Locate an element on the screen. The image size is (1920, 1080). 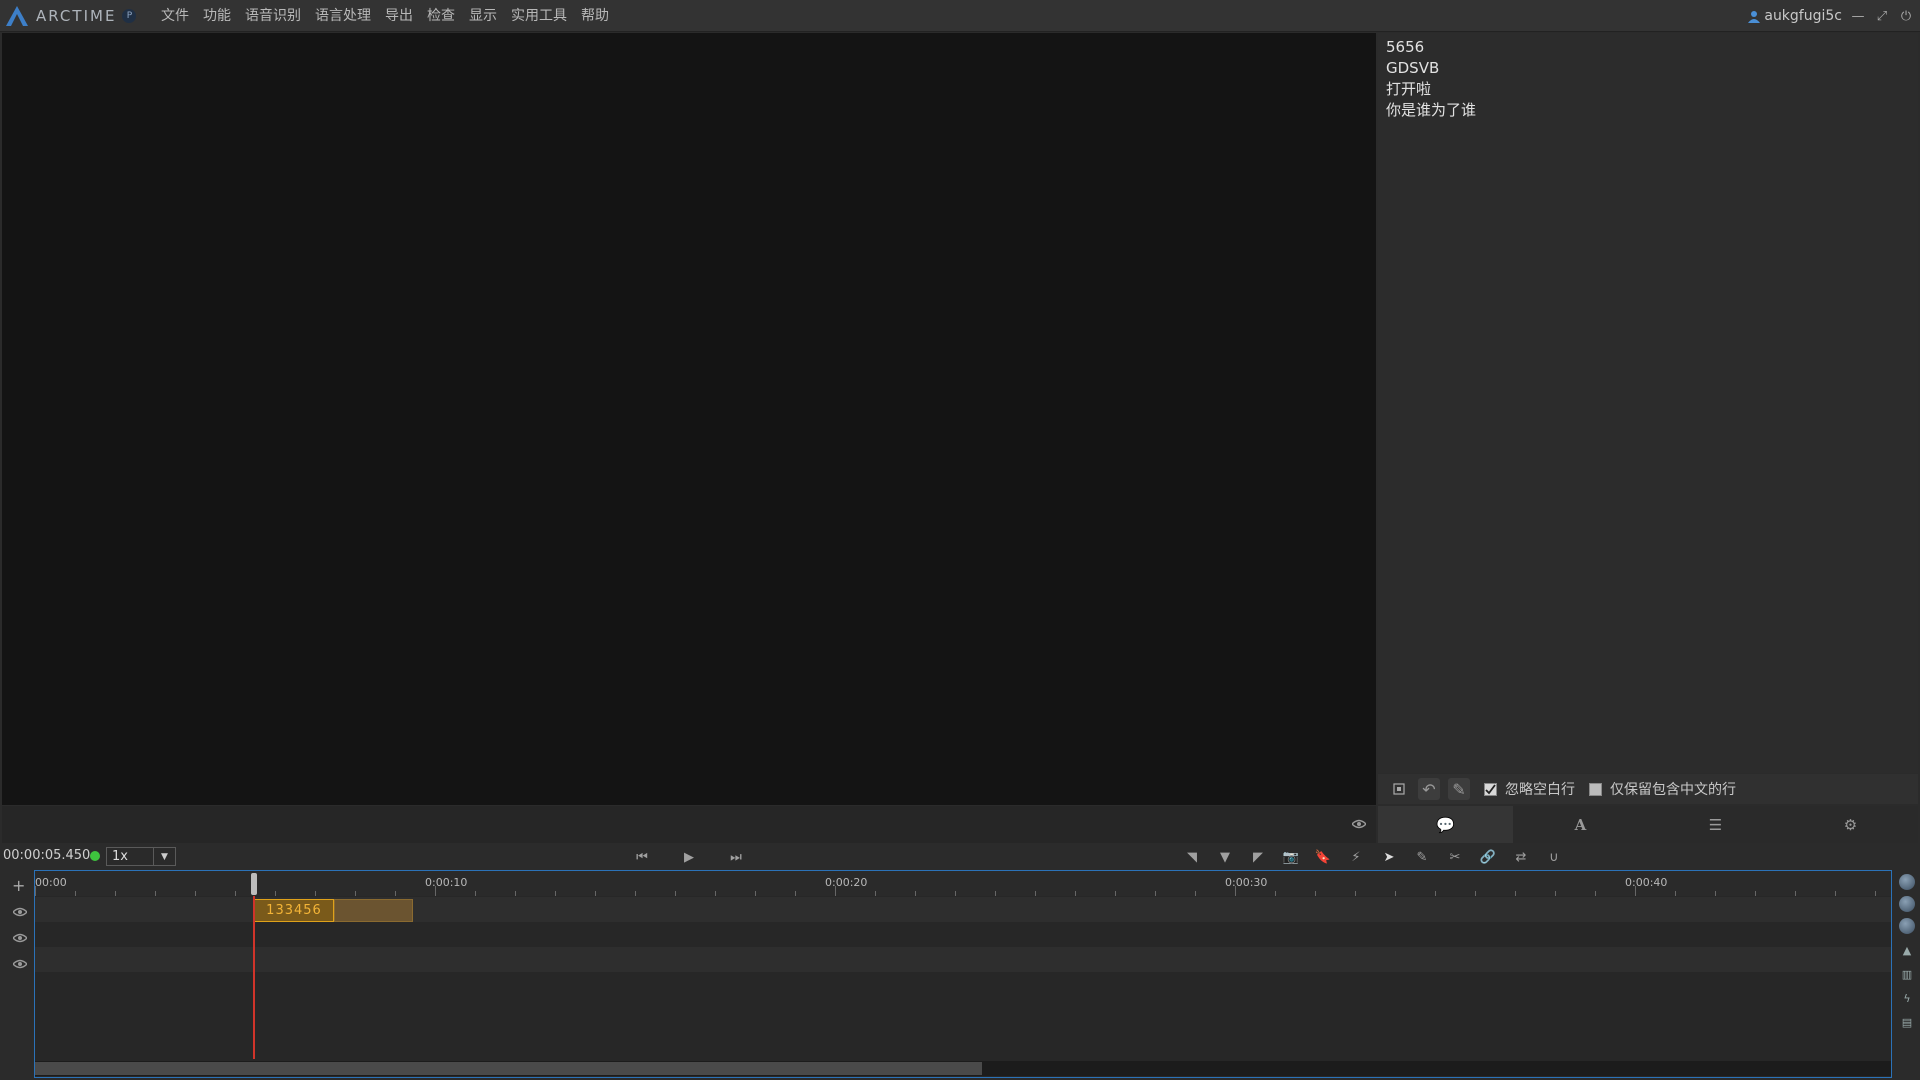
video-preview-footer is located at coordinates (689, 824).